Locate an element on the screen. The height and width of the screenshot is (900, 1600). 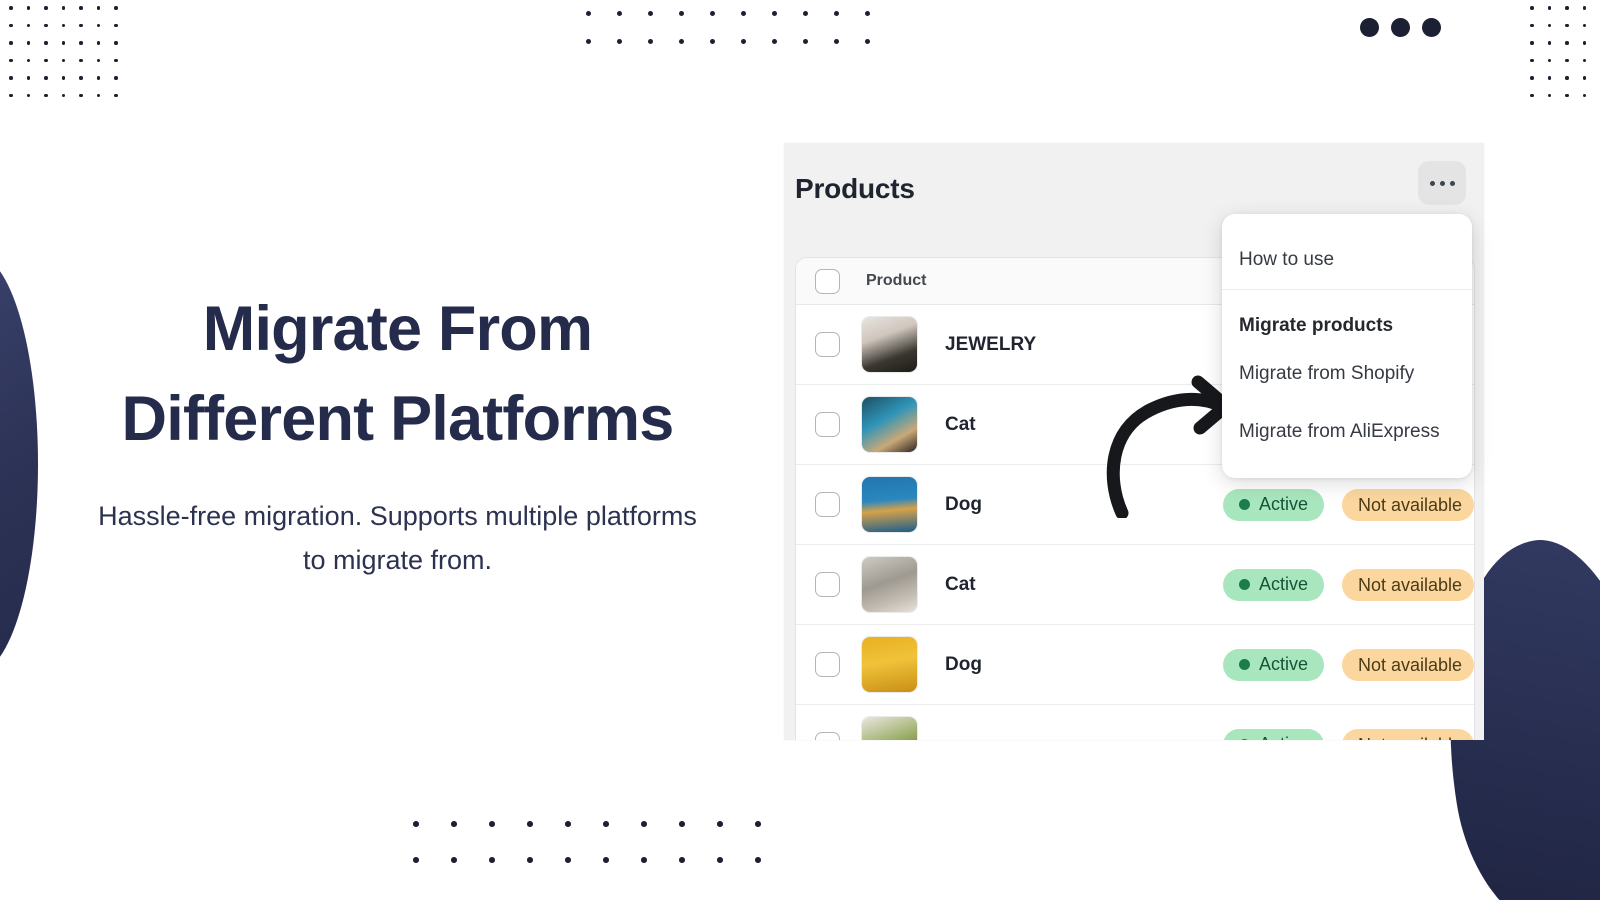
curved-arrow-right-icon is located at coordinates (1168, 446).